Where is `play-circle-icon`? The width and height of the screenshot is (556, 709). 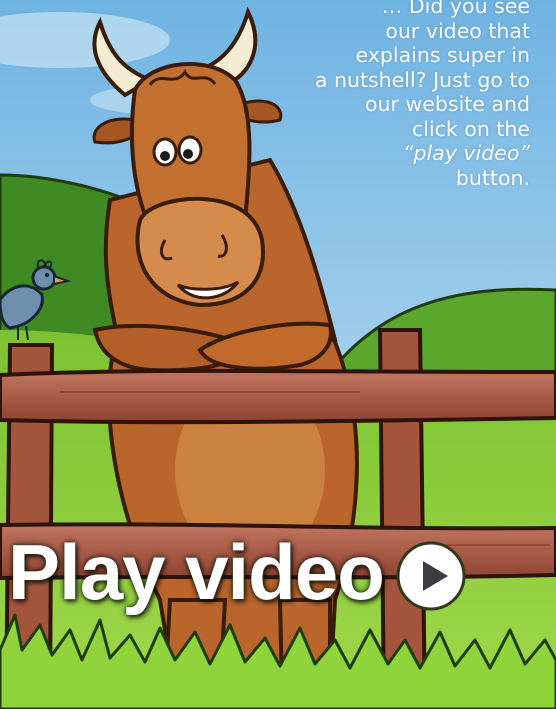 play-circle-icon is located at coordinates (431, 576).